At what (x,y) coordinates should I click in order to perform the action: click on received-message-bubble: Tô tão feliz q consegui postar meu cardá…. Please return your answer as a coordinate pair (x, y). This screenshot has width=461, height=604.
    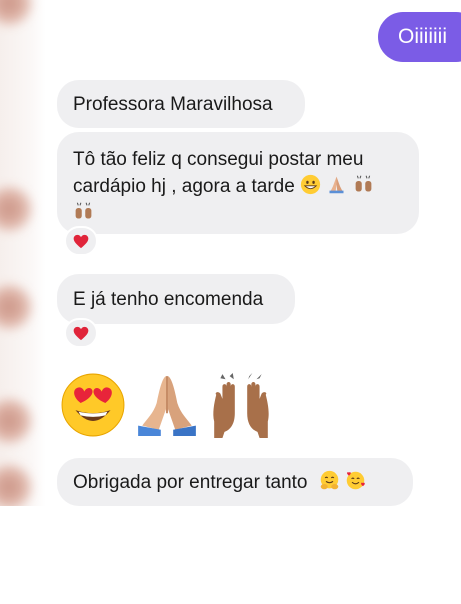
    Looking at the image, I should click on (238, 183).